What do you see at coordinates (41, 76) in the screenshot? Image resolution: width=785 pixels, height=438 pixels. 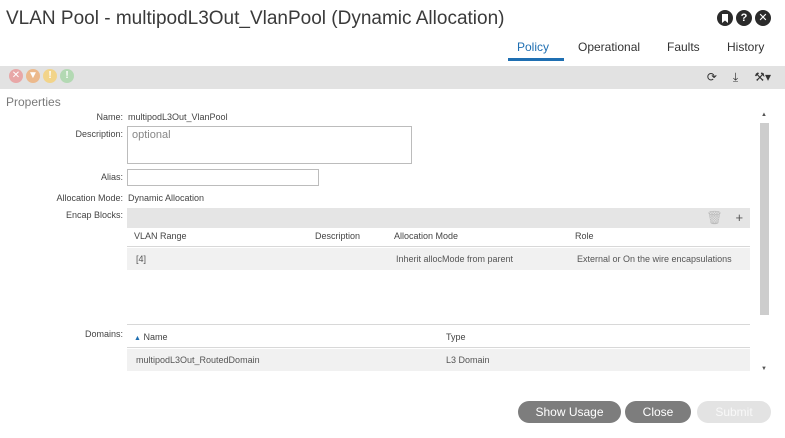 I see `fault-summary: ✕ ▼ ! !` at bounding box center [41, 76].